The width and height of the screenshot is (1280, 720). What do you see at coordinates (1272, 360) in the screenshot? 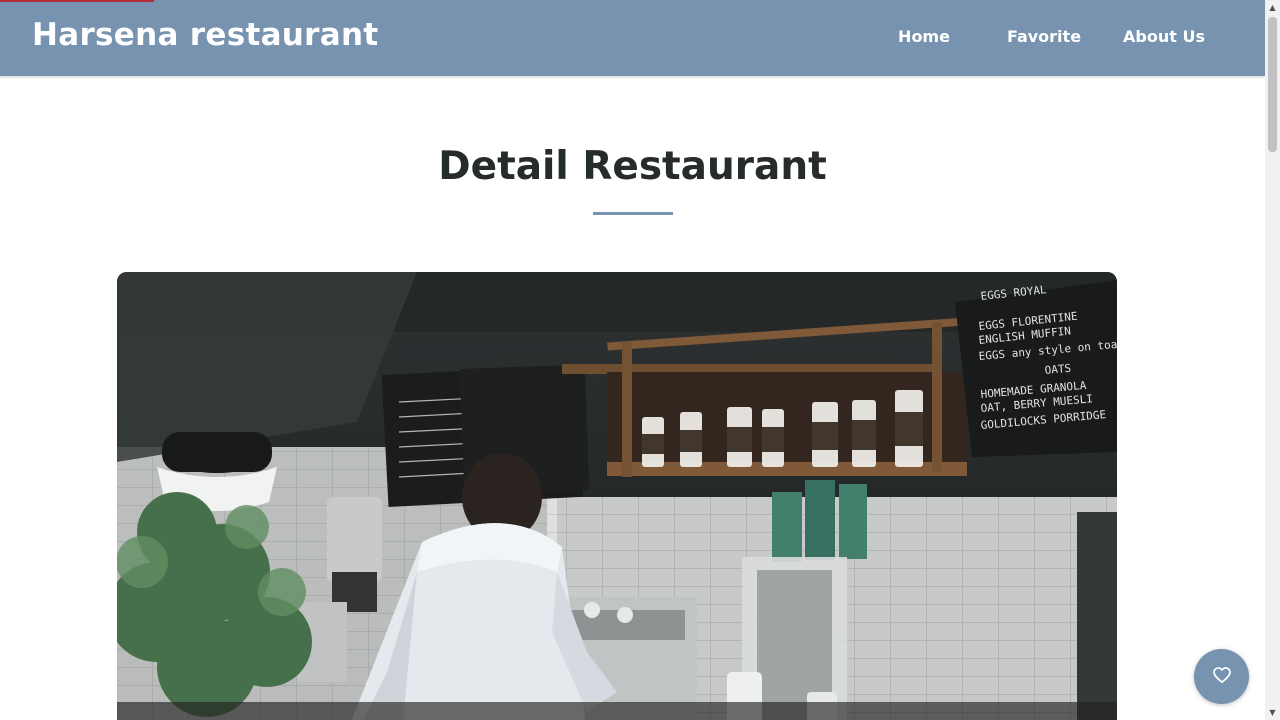
I see `page-scrollbar: ▲ ▼` at bounding box center [1272, 360].